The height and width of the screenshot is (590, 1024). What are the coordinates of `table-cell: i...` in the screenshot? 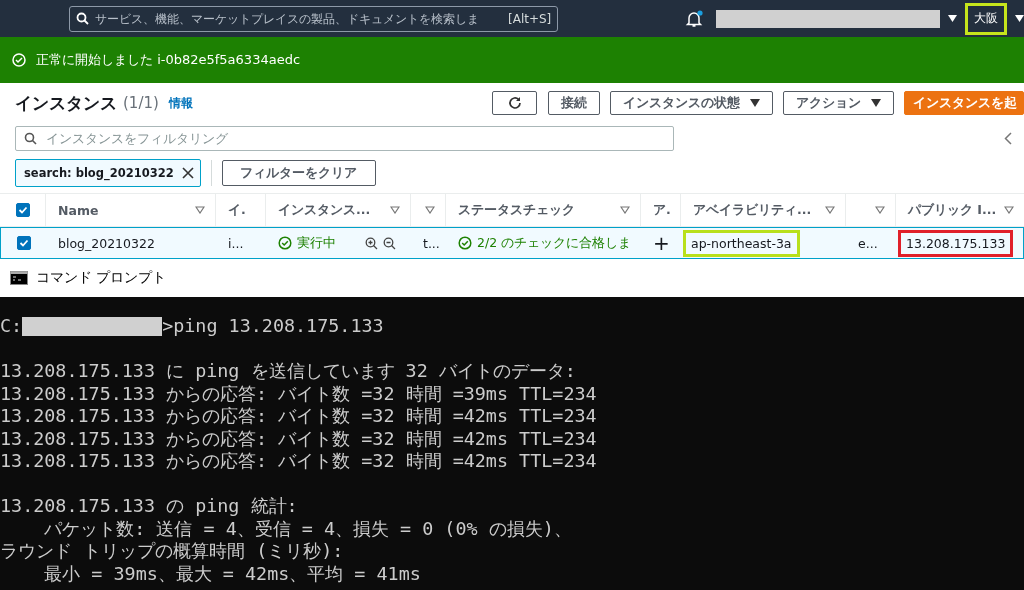 It's located at (236, 243).